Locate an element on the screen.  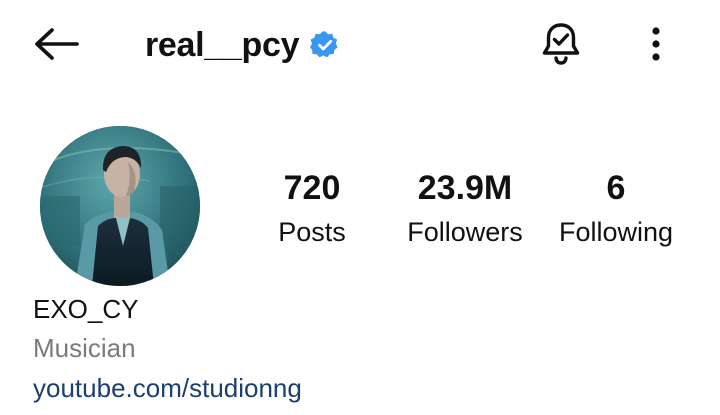
notification-button is located at coordinates (561, 46).